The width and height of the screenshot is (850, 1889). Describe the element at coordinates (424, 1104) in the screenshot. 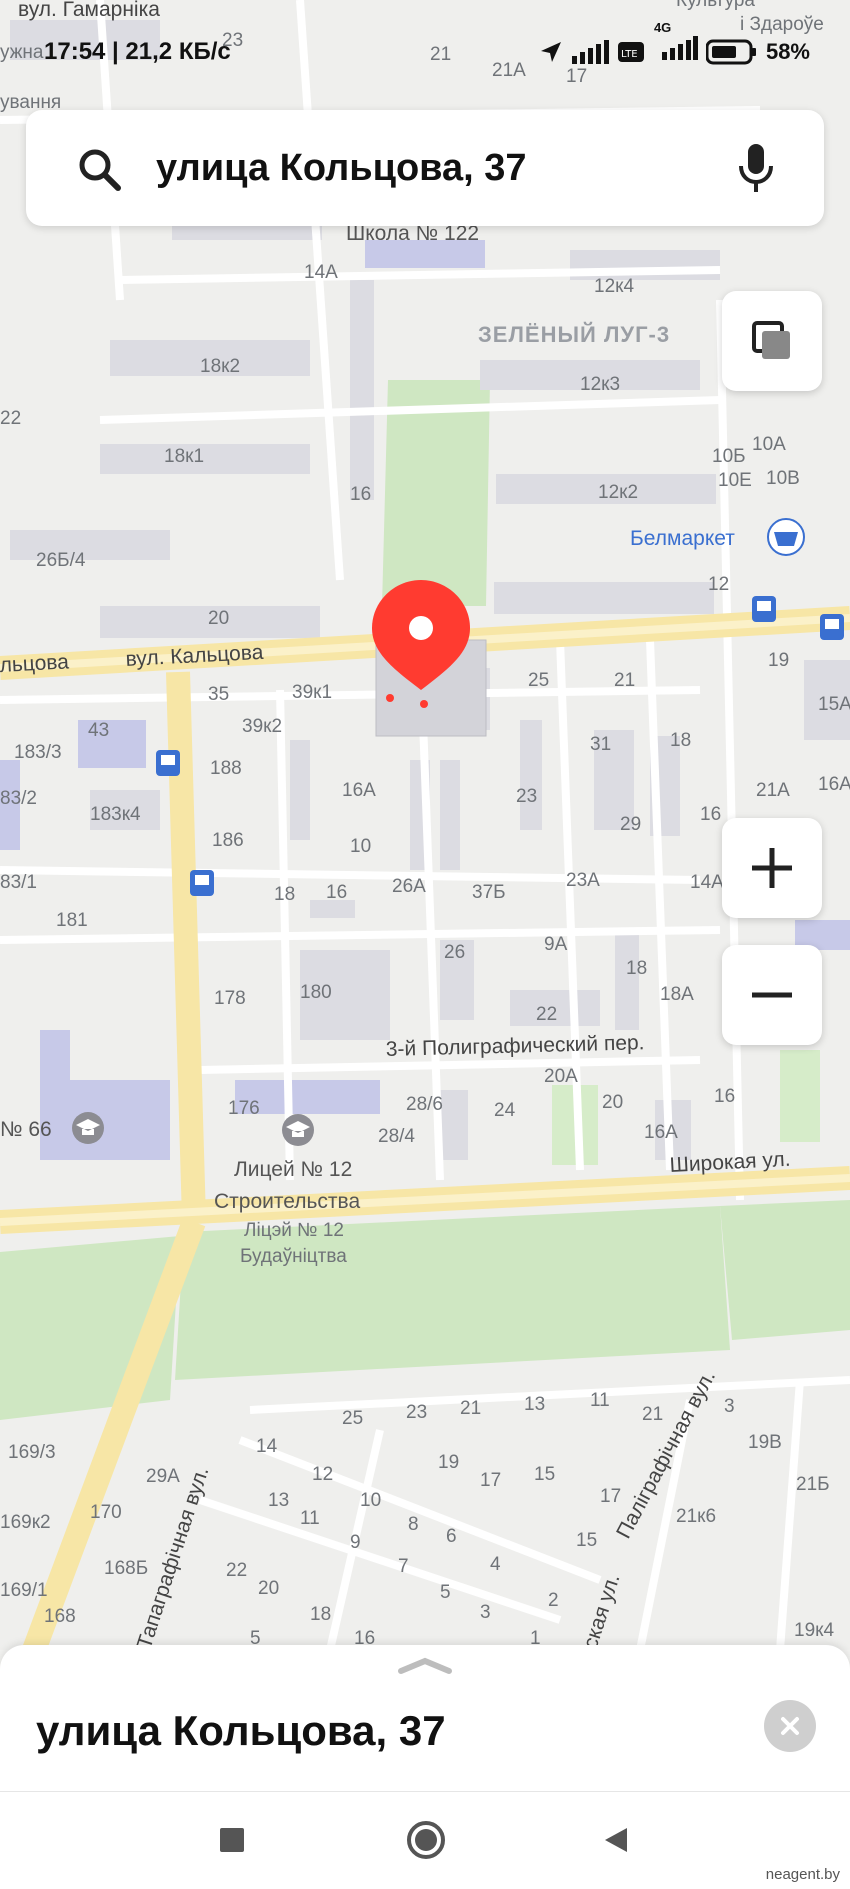

I see `house-number: 28/6` at that location.